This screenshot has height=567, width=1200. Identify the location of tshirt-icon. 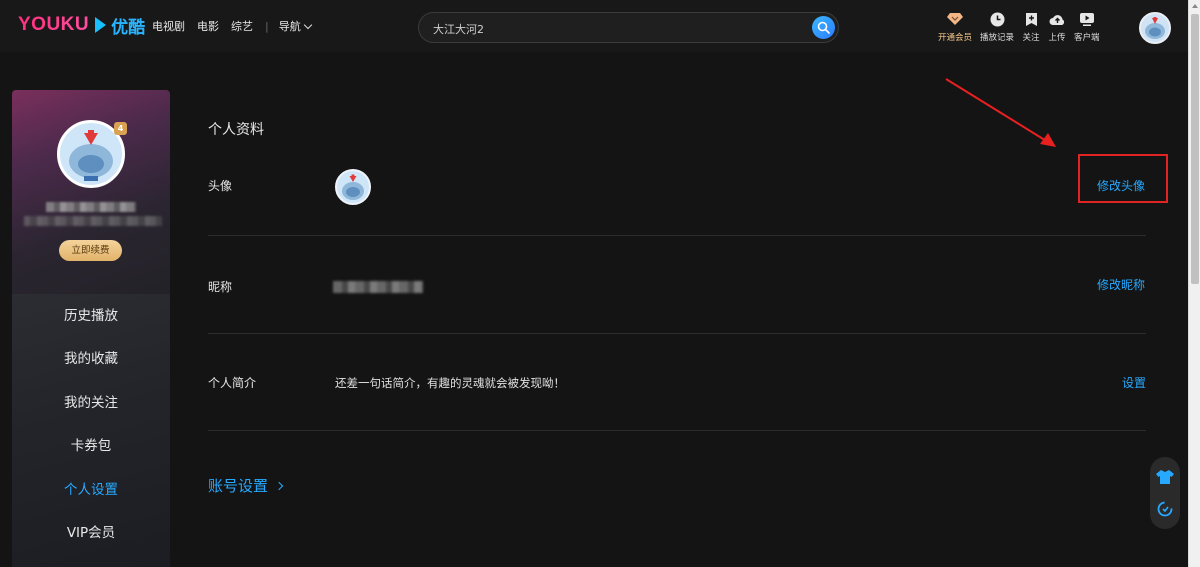
(1165, 477).